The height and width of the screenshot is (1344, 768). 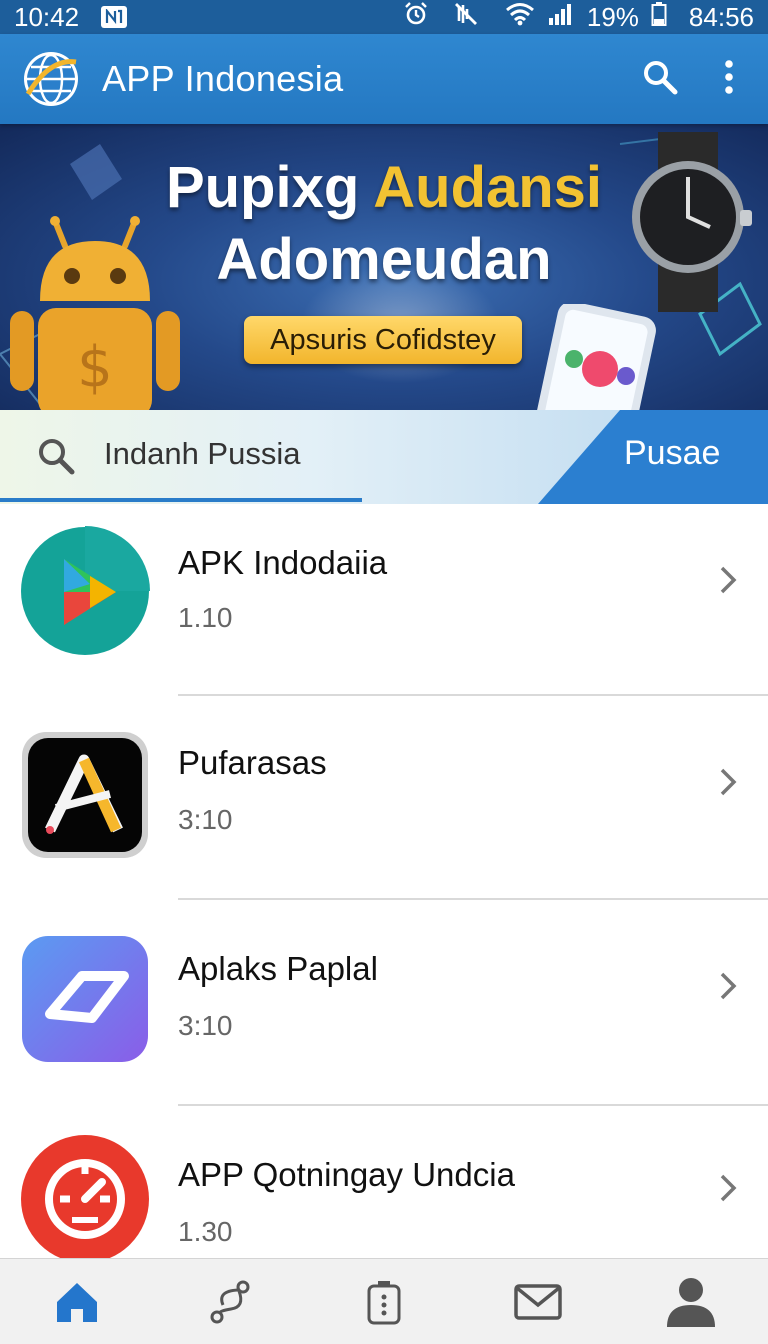 What do you see at coordinates (384, 457) in the screenshot?
I see `search-bar: Indanh Pussia Pusae` at bounding box center [384, 457].